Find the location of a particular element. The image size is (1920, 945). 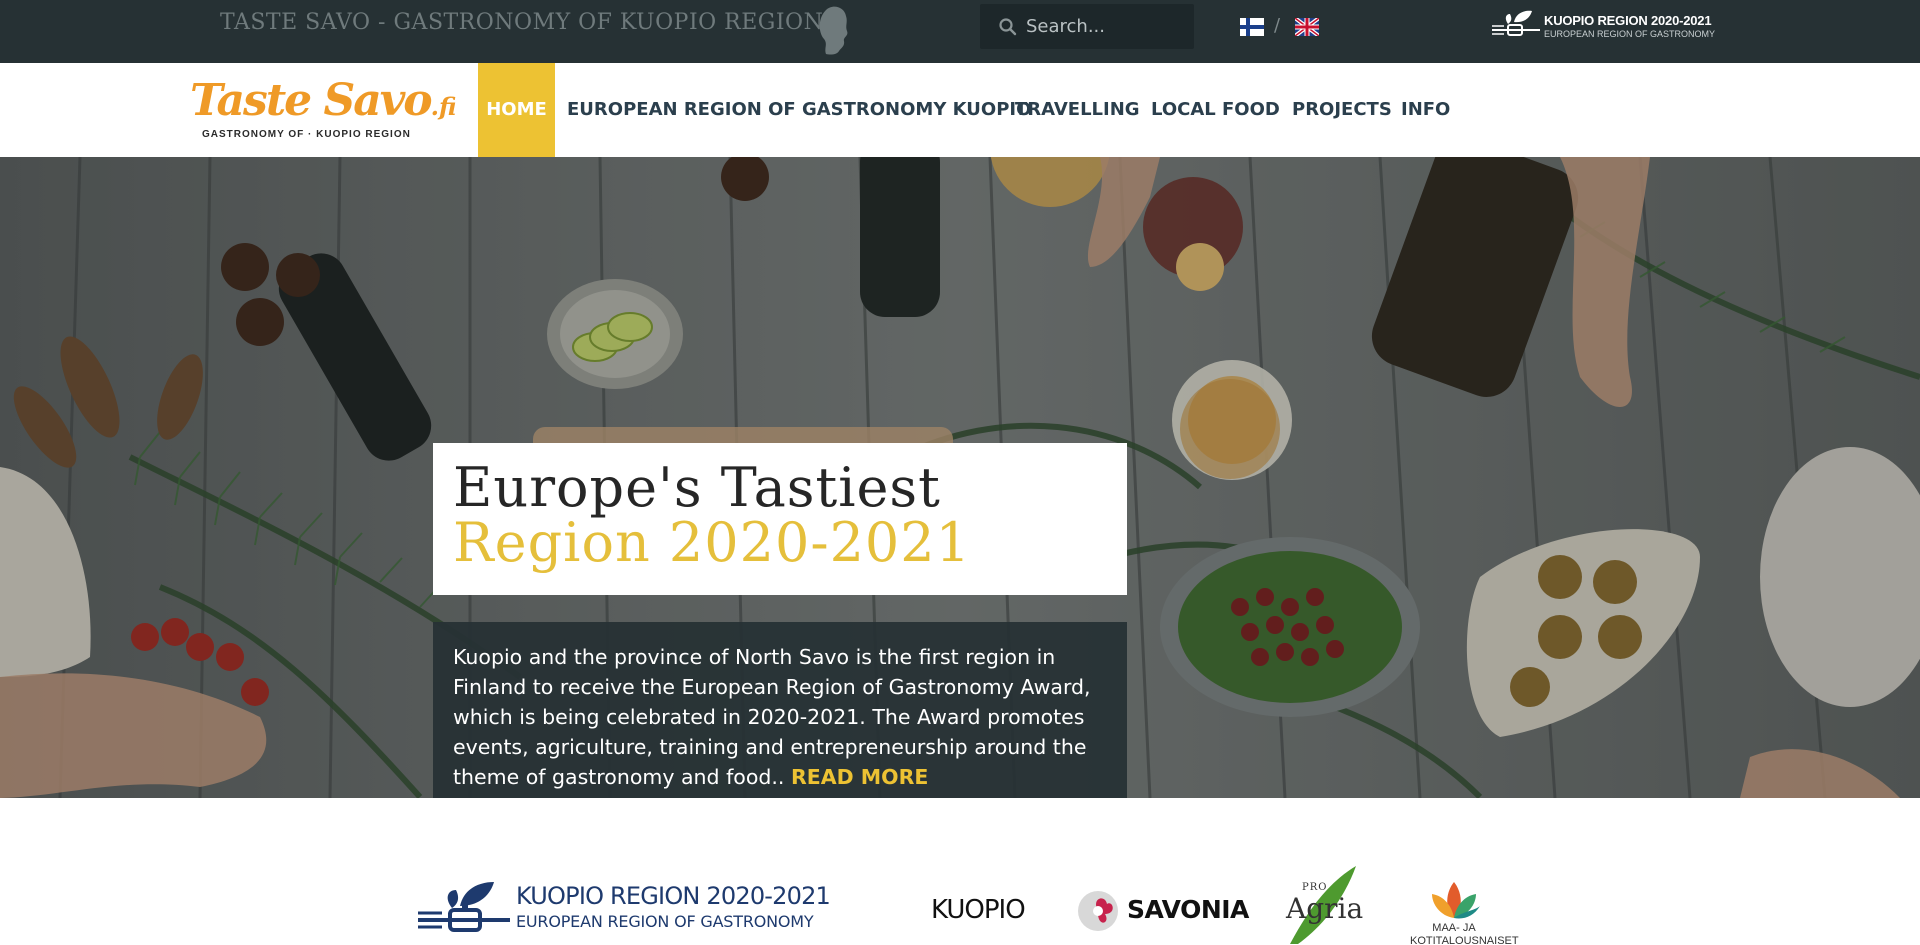

logo-subtitle: GASTRONOMY OF · KUOPIO REGION is located at coordinates (306, 134).